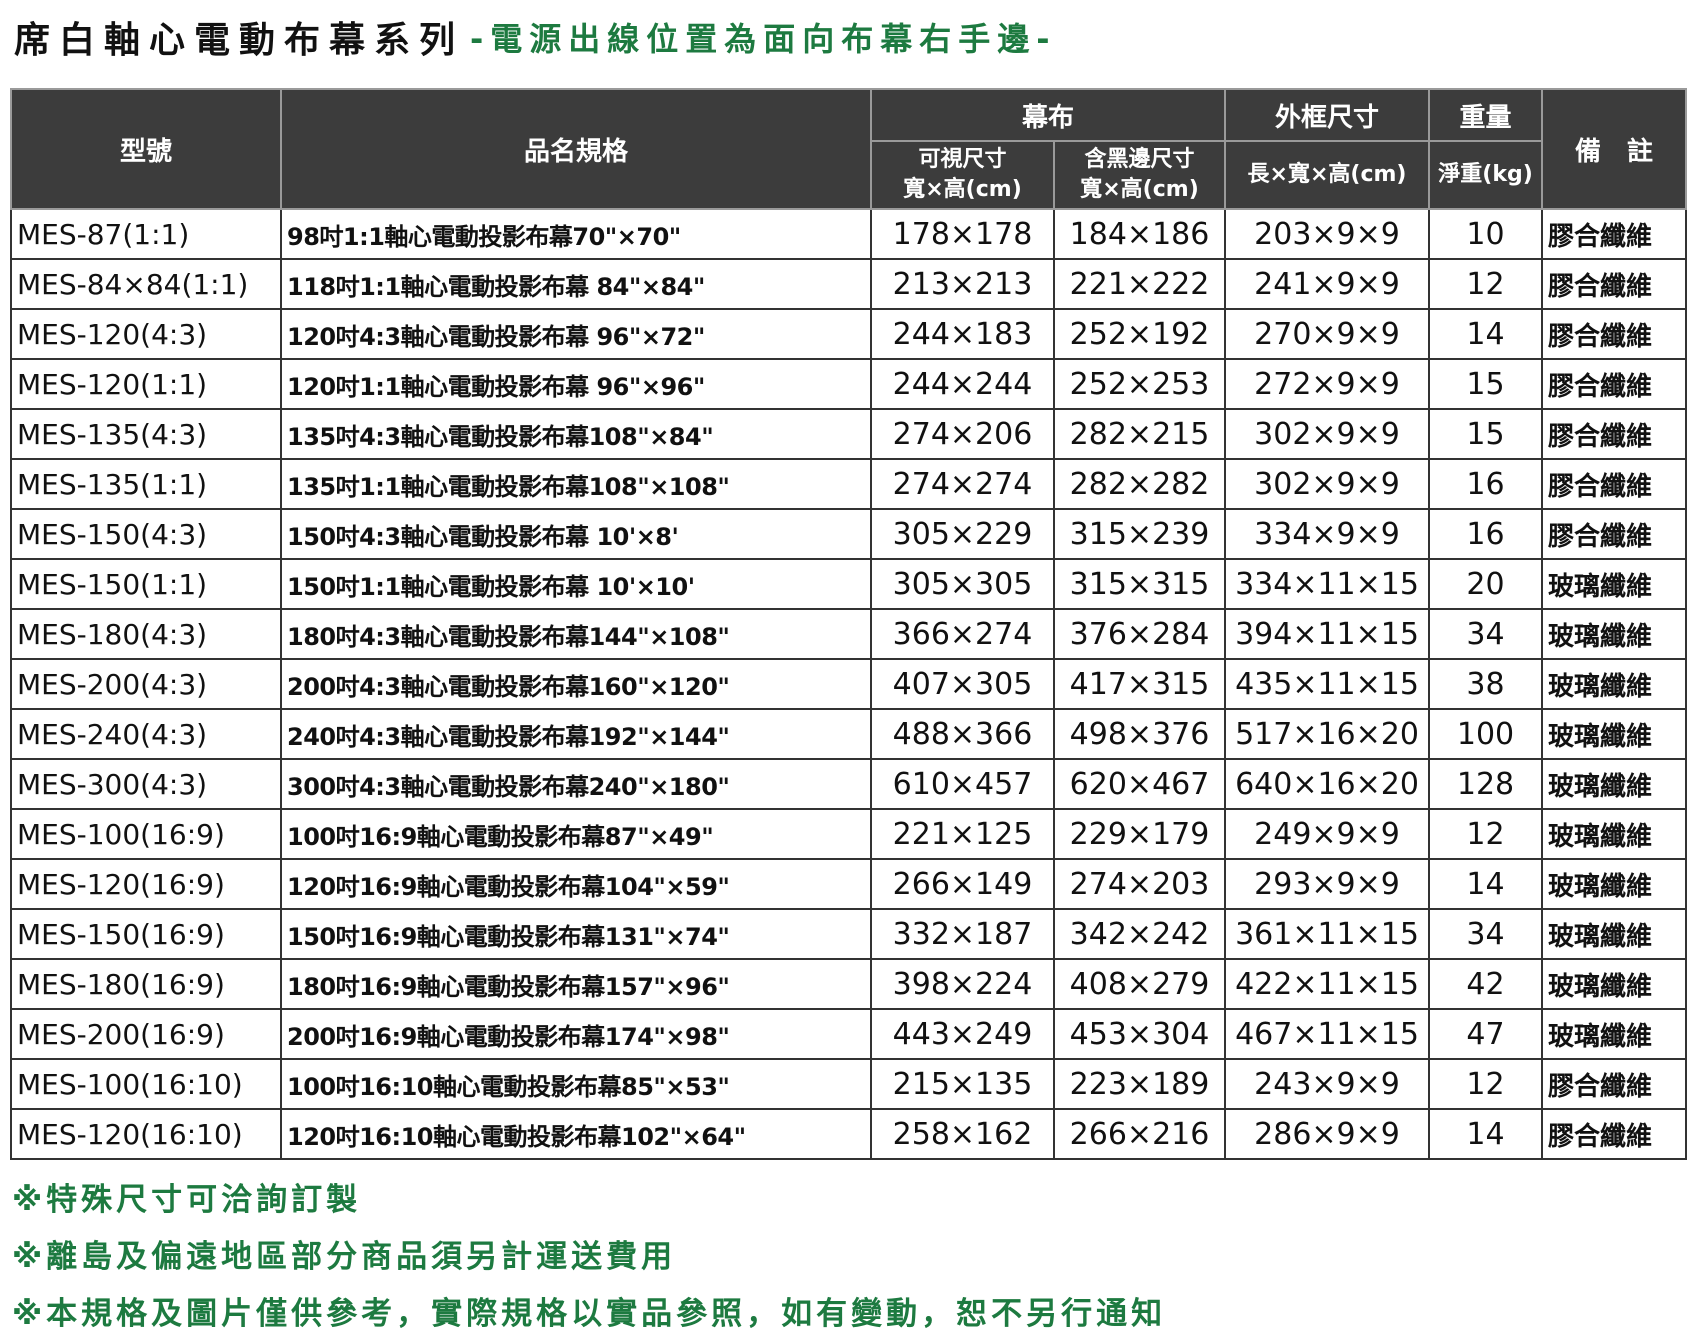 The width and height of the screenshot is (1692, 1343). What do you see at coordinates (962, 384) in the screenshot?
I see `cell-visible: 244×244` at bounding box center [962, 384].